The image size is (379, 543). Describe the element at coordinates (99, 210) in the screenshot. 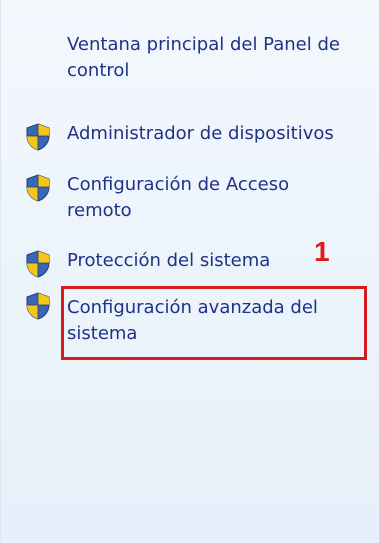

I see `sidebar-item-remote-settings-label-line2: remoto` at that location.